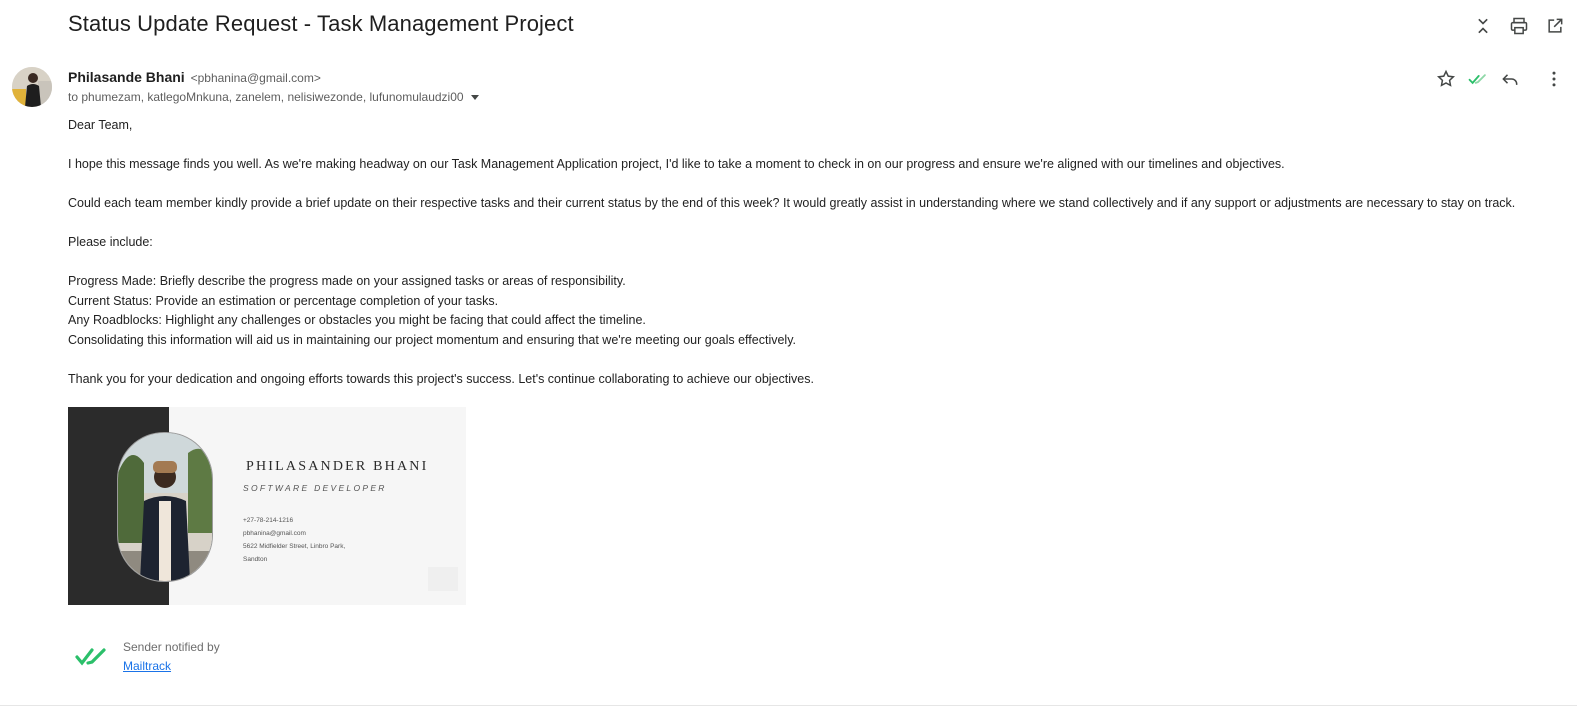 This screenshot has height=722, width=1577. I want to click on sender-line: Philasande Bhani <pbhanina@gmail.com>, so click(194, 77).